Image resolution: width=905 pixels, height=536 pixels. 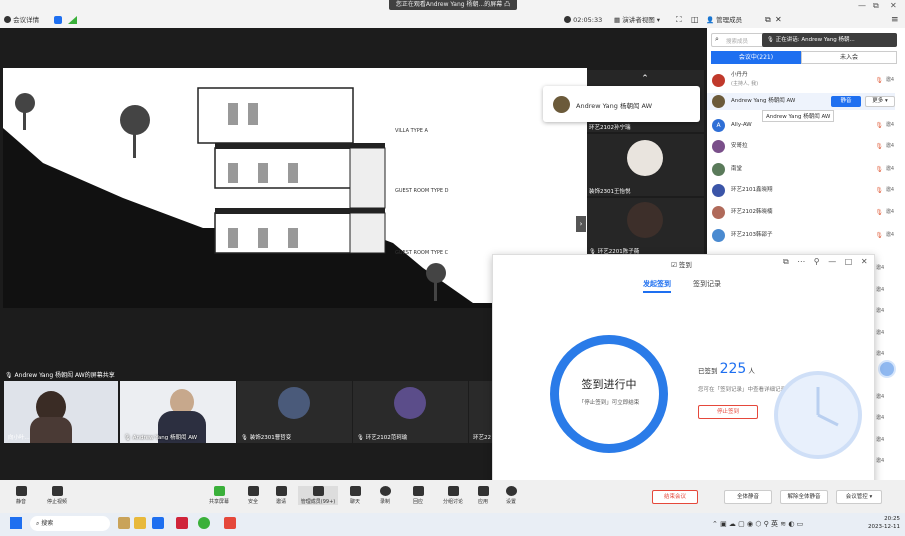 What do you see at coordinates (64, 375) in the screenshot?
I see `share-owner-name: Andrew Yang 杨朝闳 AW的屏幕共享` at bounding box center [64, 375].